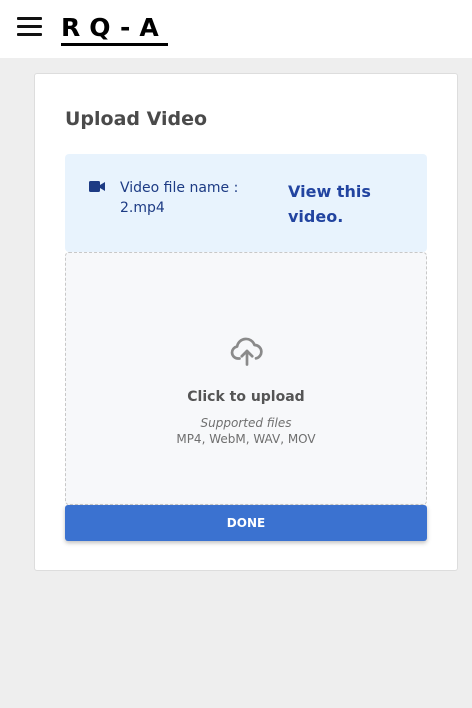  Describe the element at coordinates (246, 351) in the screenshot. I see `cloud-upload-icon` at that location.